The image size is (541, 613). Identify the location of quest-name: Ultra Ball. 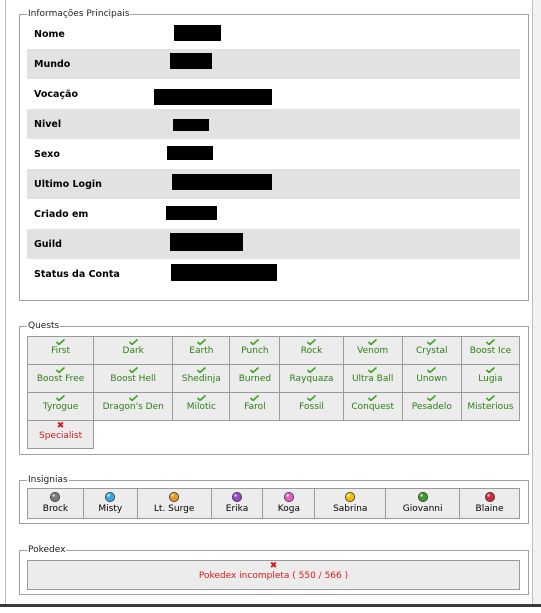
(372, 379).